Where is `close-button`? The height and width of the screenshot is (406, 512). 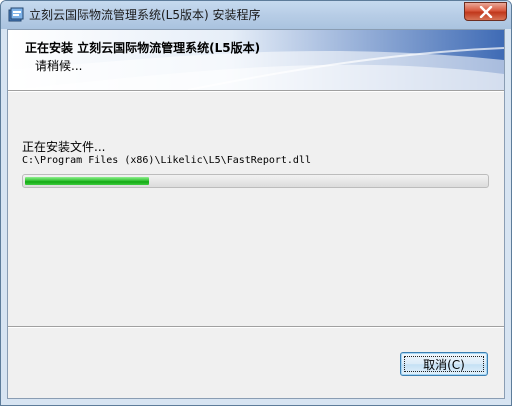
close-button is located at coordinates (485, 11).